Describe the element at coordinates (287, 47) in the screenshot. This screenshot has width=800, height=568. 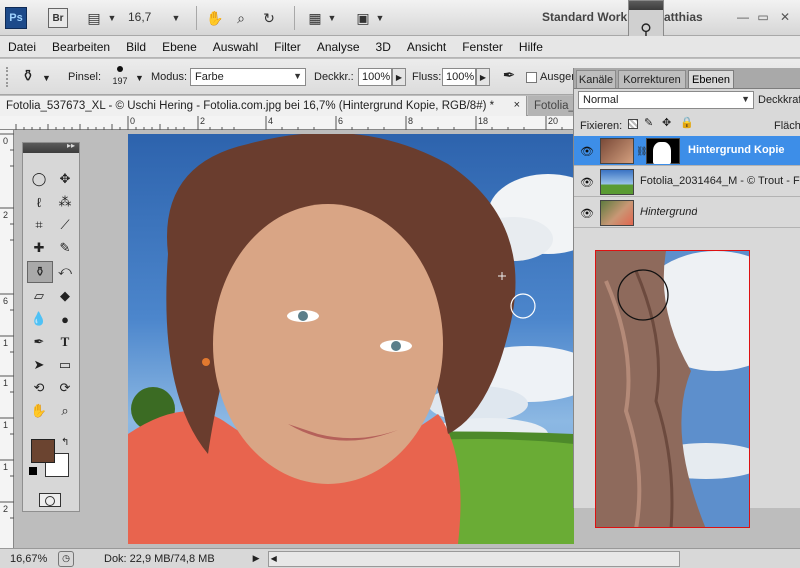
I see `menu-filter: Filter` at that location.